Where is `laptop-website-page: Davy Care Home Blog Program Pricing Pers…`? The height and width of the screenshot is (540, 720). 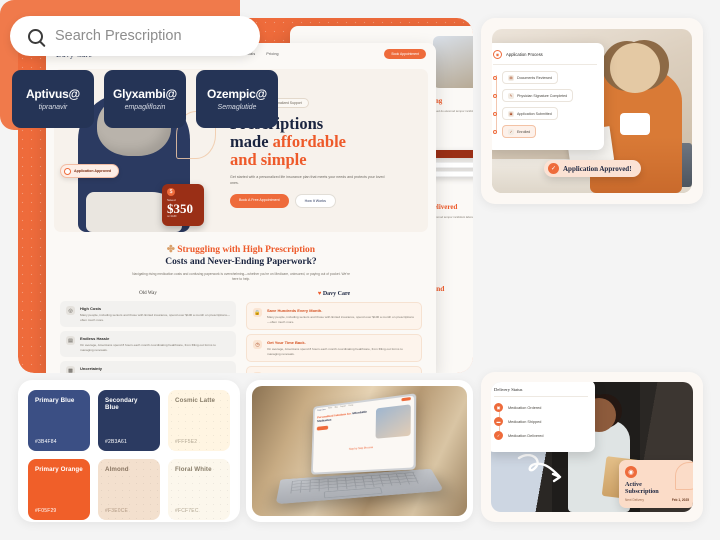 laptop-website-page: Davy Care Home Blog Program Pricing Pers… is located at coordinates (363, 434).